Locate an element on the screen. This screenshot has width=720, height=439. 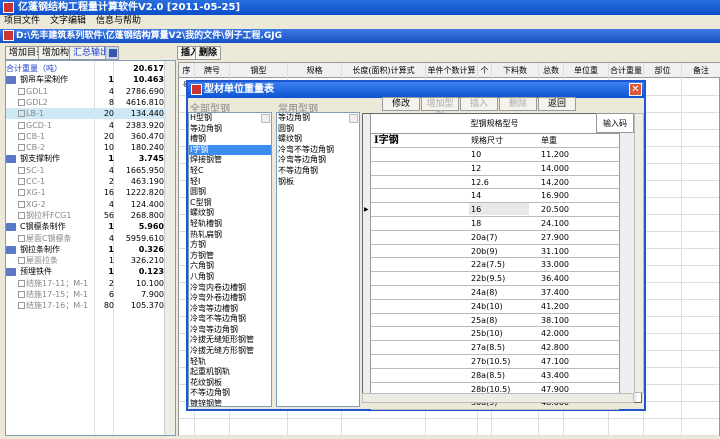
profile-type-item: 方钢管 is located at coordinates (230, 256).